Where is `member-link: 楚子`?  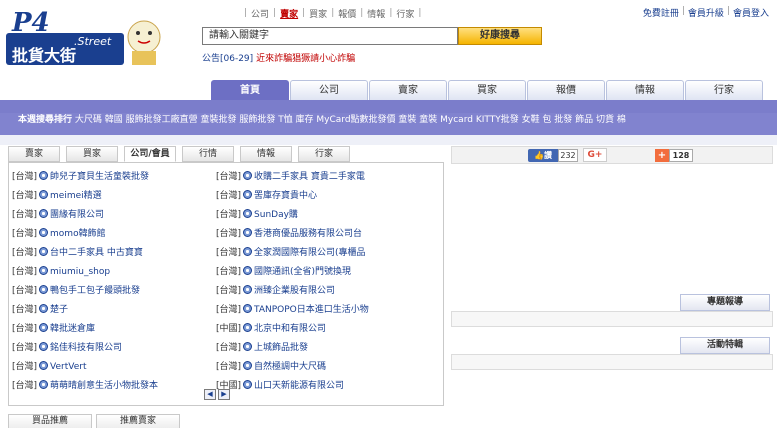 member-link: 楚子 is located at coordinates (59, 310).